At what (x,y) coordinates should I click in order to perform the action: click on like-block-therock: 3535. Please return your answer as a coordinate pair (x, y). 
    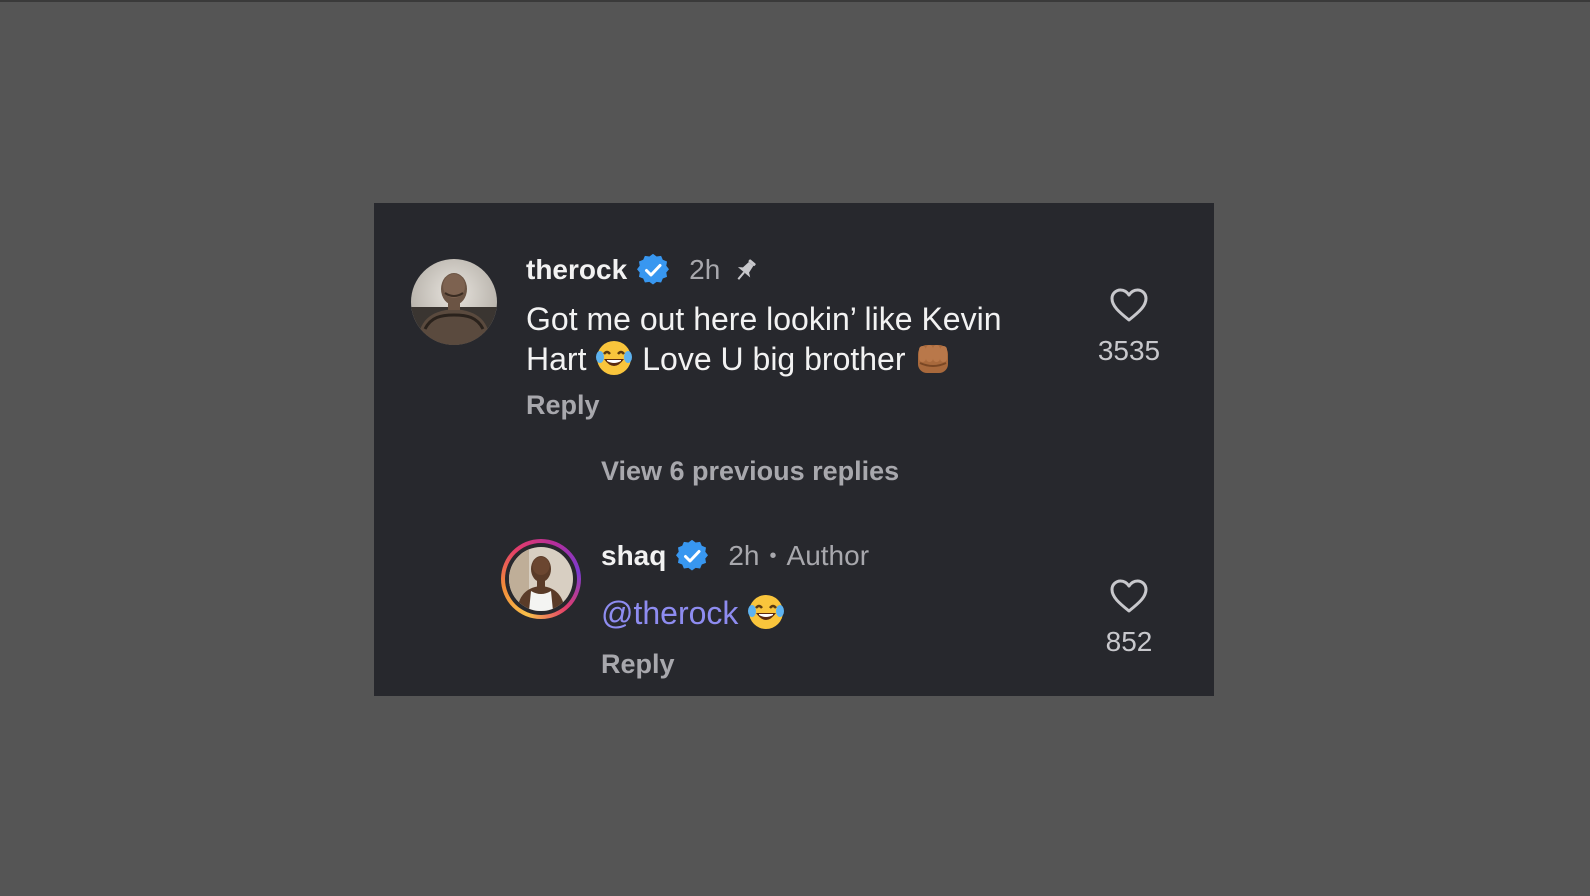
    Looking at the image, I should click on (1129, 327).